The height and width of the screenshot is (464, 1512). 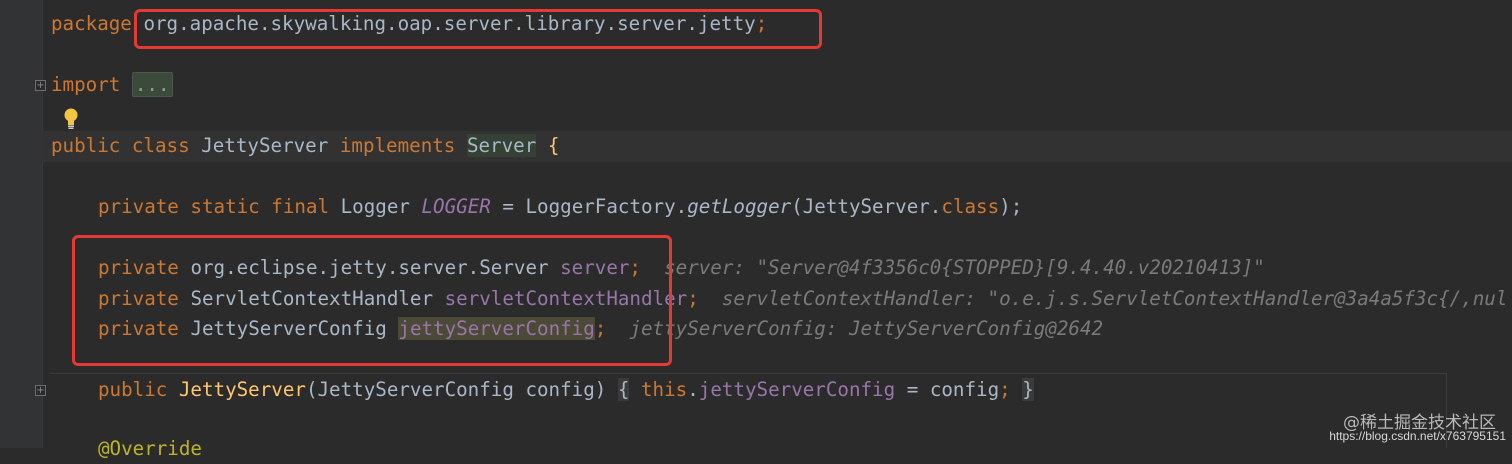 I want to click on logger-type: Logger, so click(x=375, y=206).